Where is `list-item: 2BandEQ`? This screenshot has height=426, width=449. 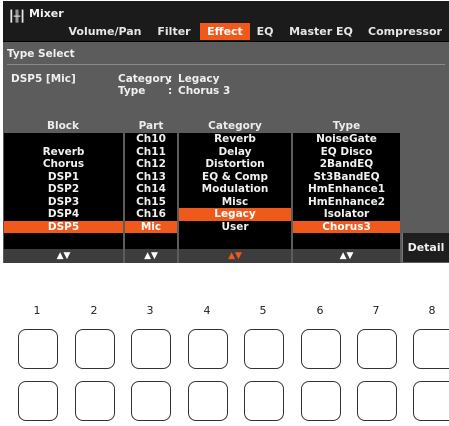
list-item: 2BandEQ is located at coordinates (346, 164).